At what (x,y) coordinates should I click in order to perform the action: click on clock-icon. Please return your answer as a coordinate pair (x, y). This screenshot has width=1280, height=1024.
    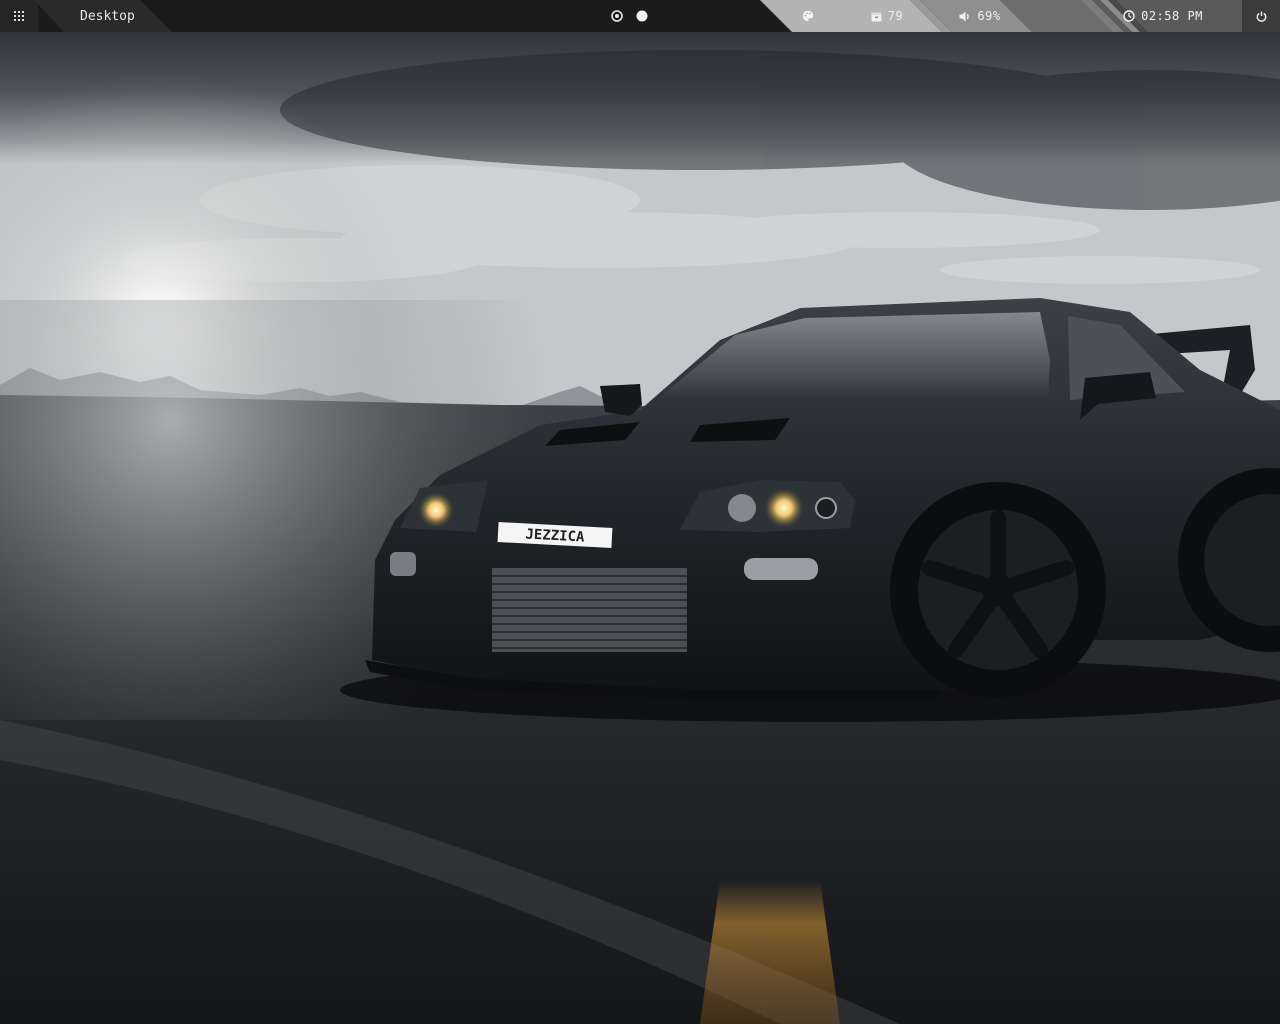
    Looking at the image, I should click on (1129, 16).